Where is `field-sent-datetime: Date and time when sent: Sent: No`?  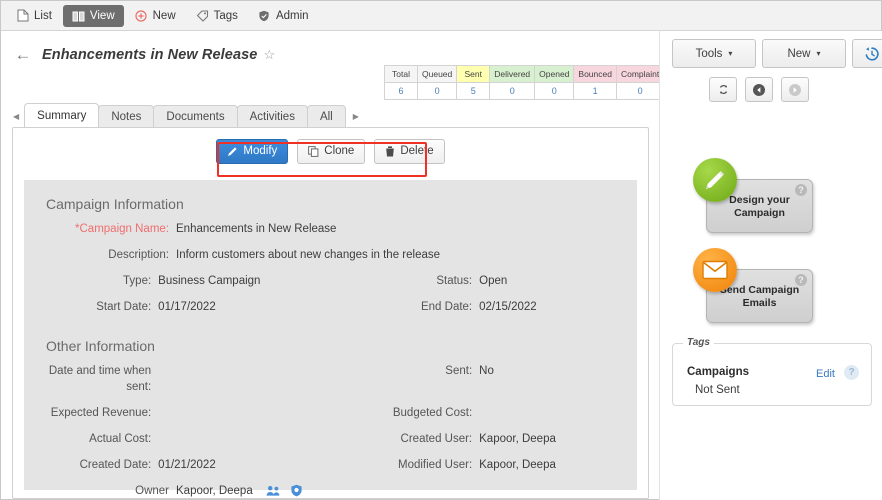
field-sent-datetime: Date and time when sent: Sent: No is located at coordinates (330, 379).